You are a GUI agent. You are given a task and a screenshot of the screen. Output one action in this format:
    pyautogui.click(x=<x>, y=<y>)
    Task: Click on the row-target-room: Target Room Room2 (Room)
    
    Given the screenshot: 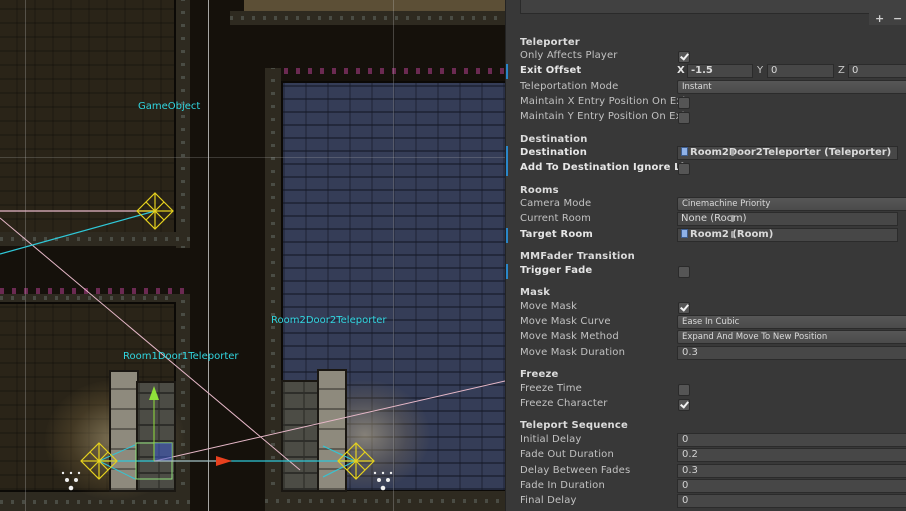 What is the action you would take?
    pyautogui.click(x=706, y=235)
    